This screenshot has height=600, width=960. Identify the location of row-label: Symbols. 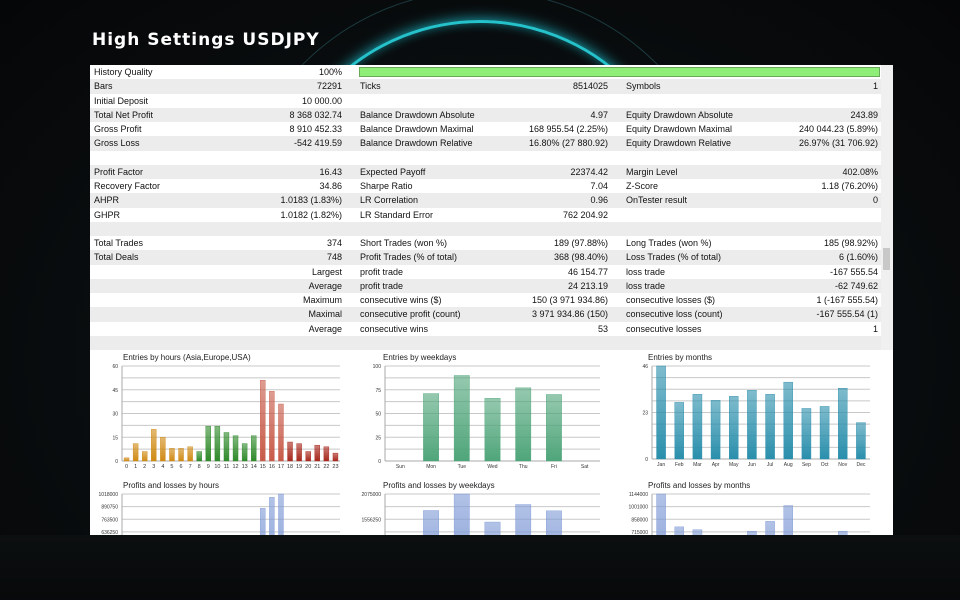
(643, 86).